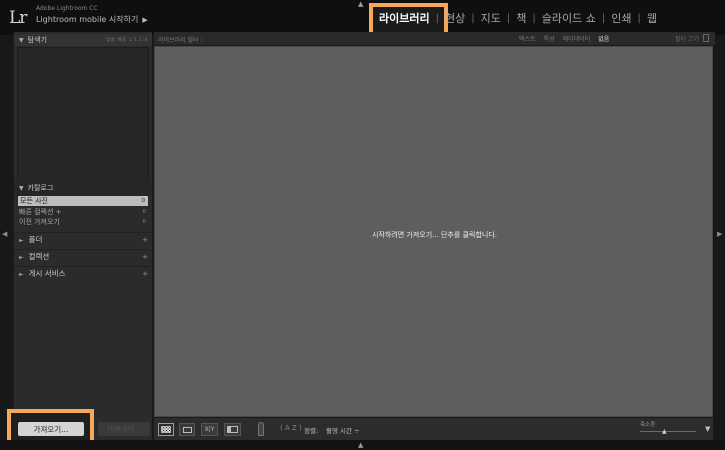  Describe the element at coordinates (34, 201) in the screenshot. I see `catalog-item-label: 모든 사진` at that location.